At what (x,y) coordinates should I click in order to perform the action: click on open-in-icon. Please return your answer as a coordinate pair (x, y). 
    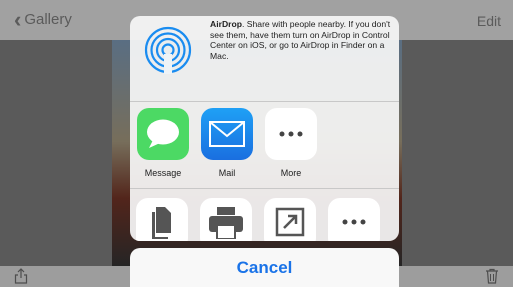
    Looking at the image, I should click on (290, 219).